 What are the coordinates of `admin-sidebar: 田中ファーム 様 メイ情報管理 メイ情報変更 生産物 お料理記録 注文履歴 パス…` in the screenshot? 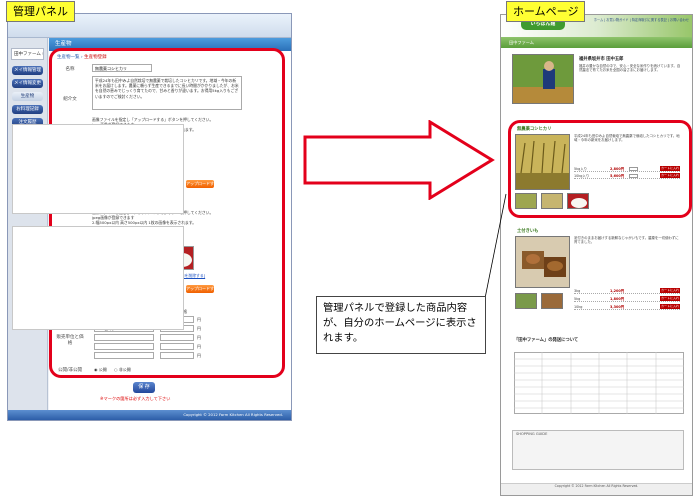 It's located at (28, 224).